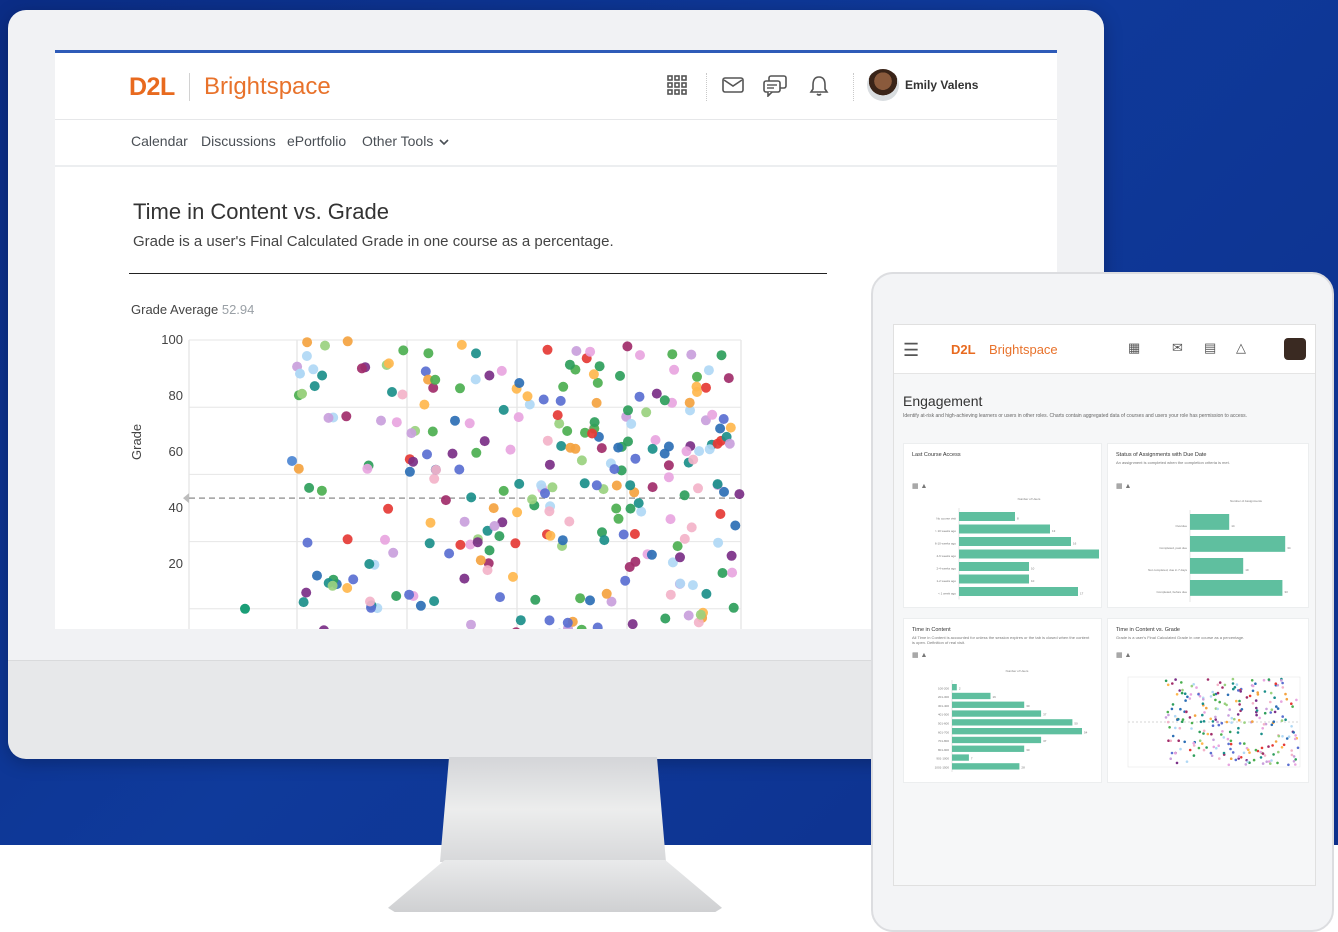  I want to click on value-label: 17, so click(1082, 594).